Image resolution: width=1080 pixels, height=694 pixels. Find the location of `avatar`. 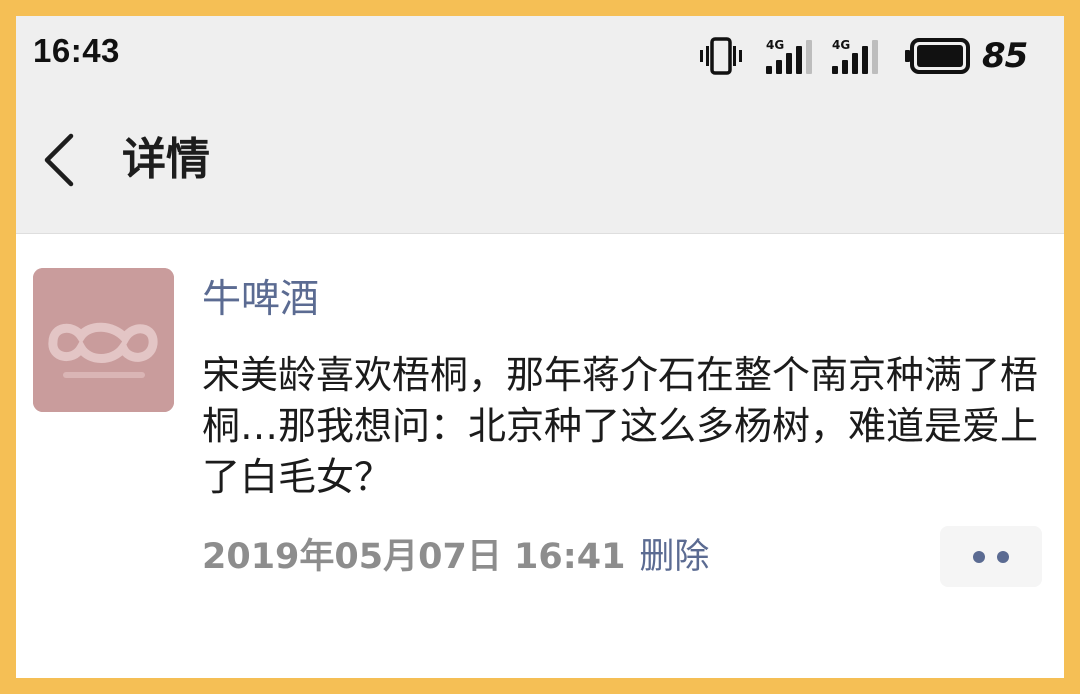

avatar is located at coordinates (103, 340).